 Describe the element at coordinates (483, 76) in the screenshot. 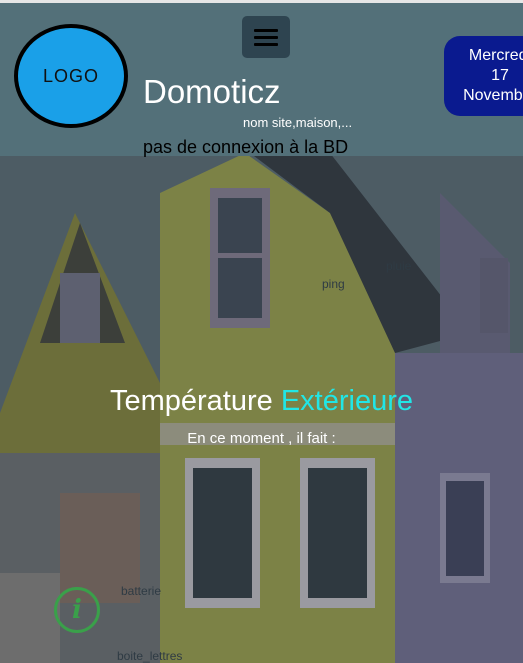

I see `date-badge: Mercredi 17 Novembre` at that location.